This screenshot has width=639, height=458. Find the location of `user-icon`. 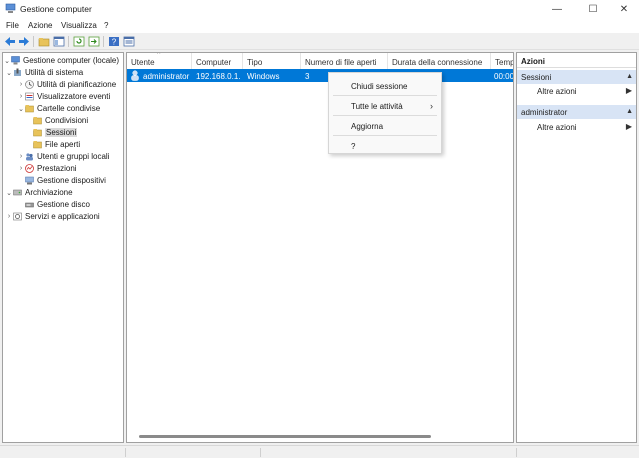

user-icon is located at coordinates (135, 75).